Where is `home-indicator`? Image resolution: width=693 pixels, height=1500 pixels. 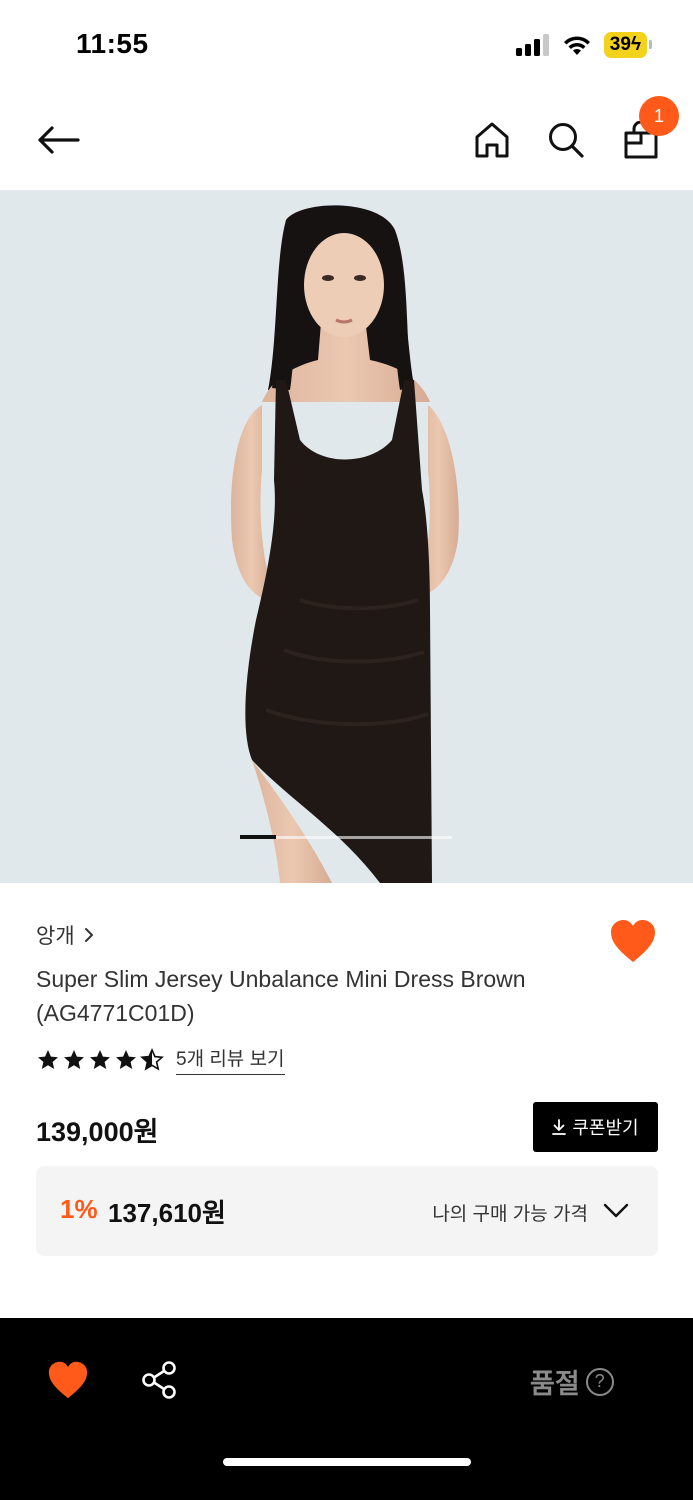 home-indicator is located at coordinates (347, 1462).